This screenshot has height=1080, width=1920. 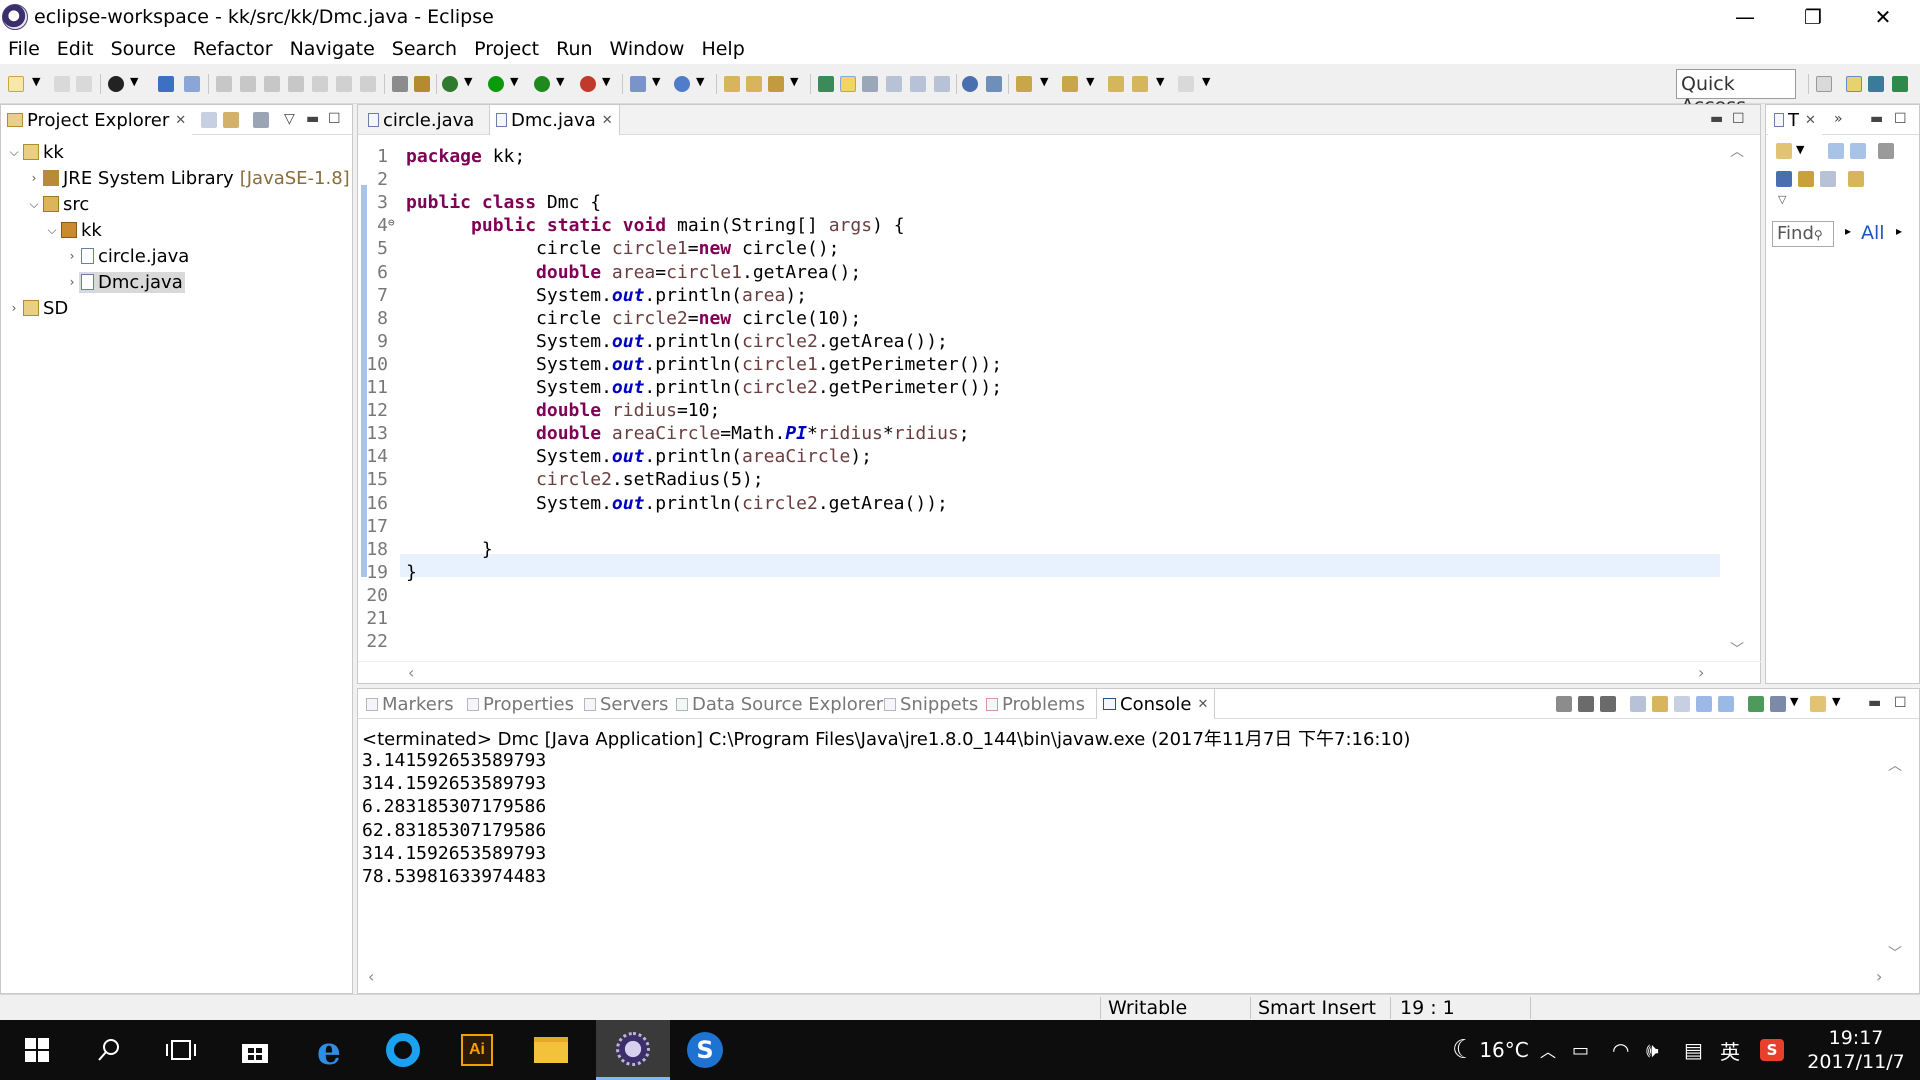 I want to click on debug-perspective-icon, so click(x=1900, y=84).